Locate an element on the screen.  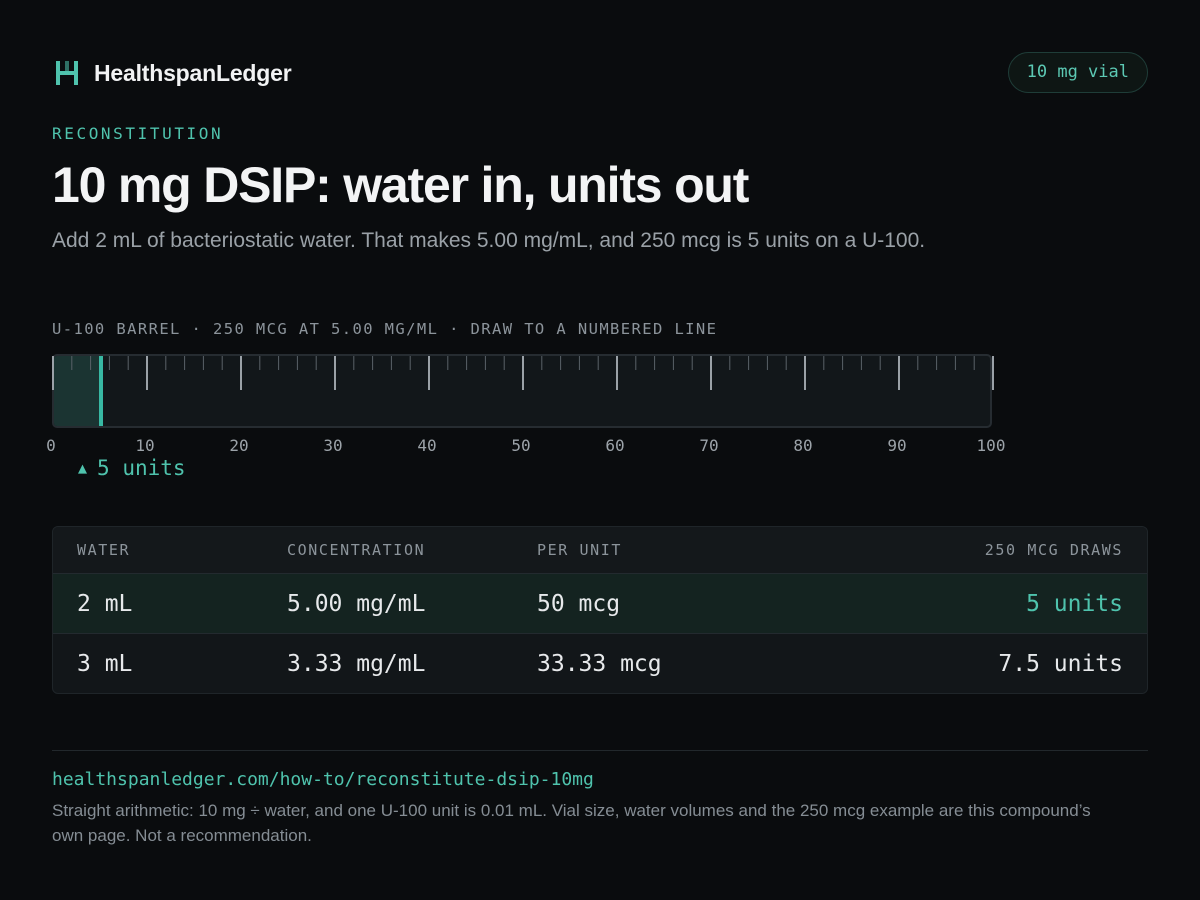
brand: HealthspanLedger is located at coordinates (172, 73).